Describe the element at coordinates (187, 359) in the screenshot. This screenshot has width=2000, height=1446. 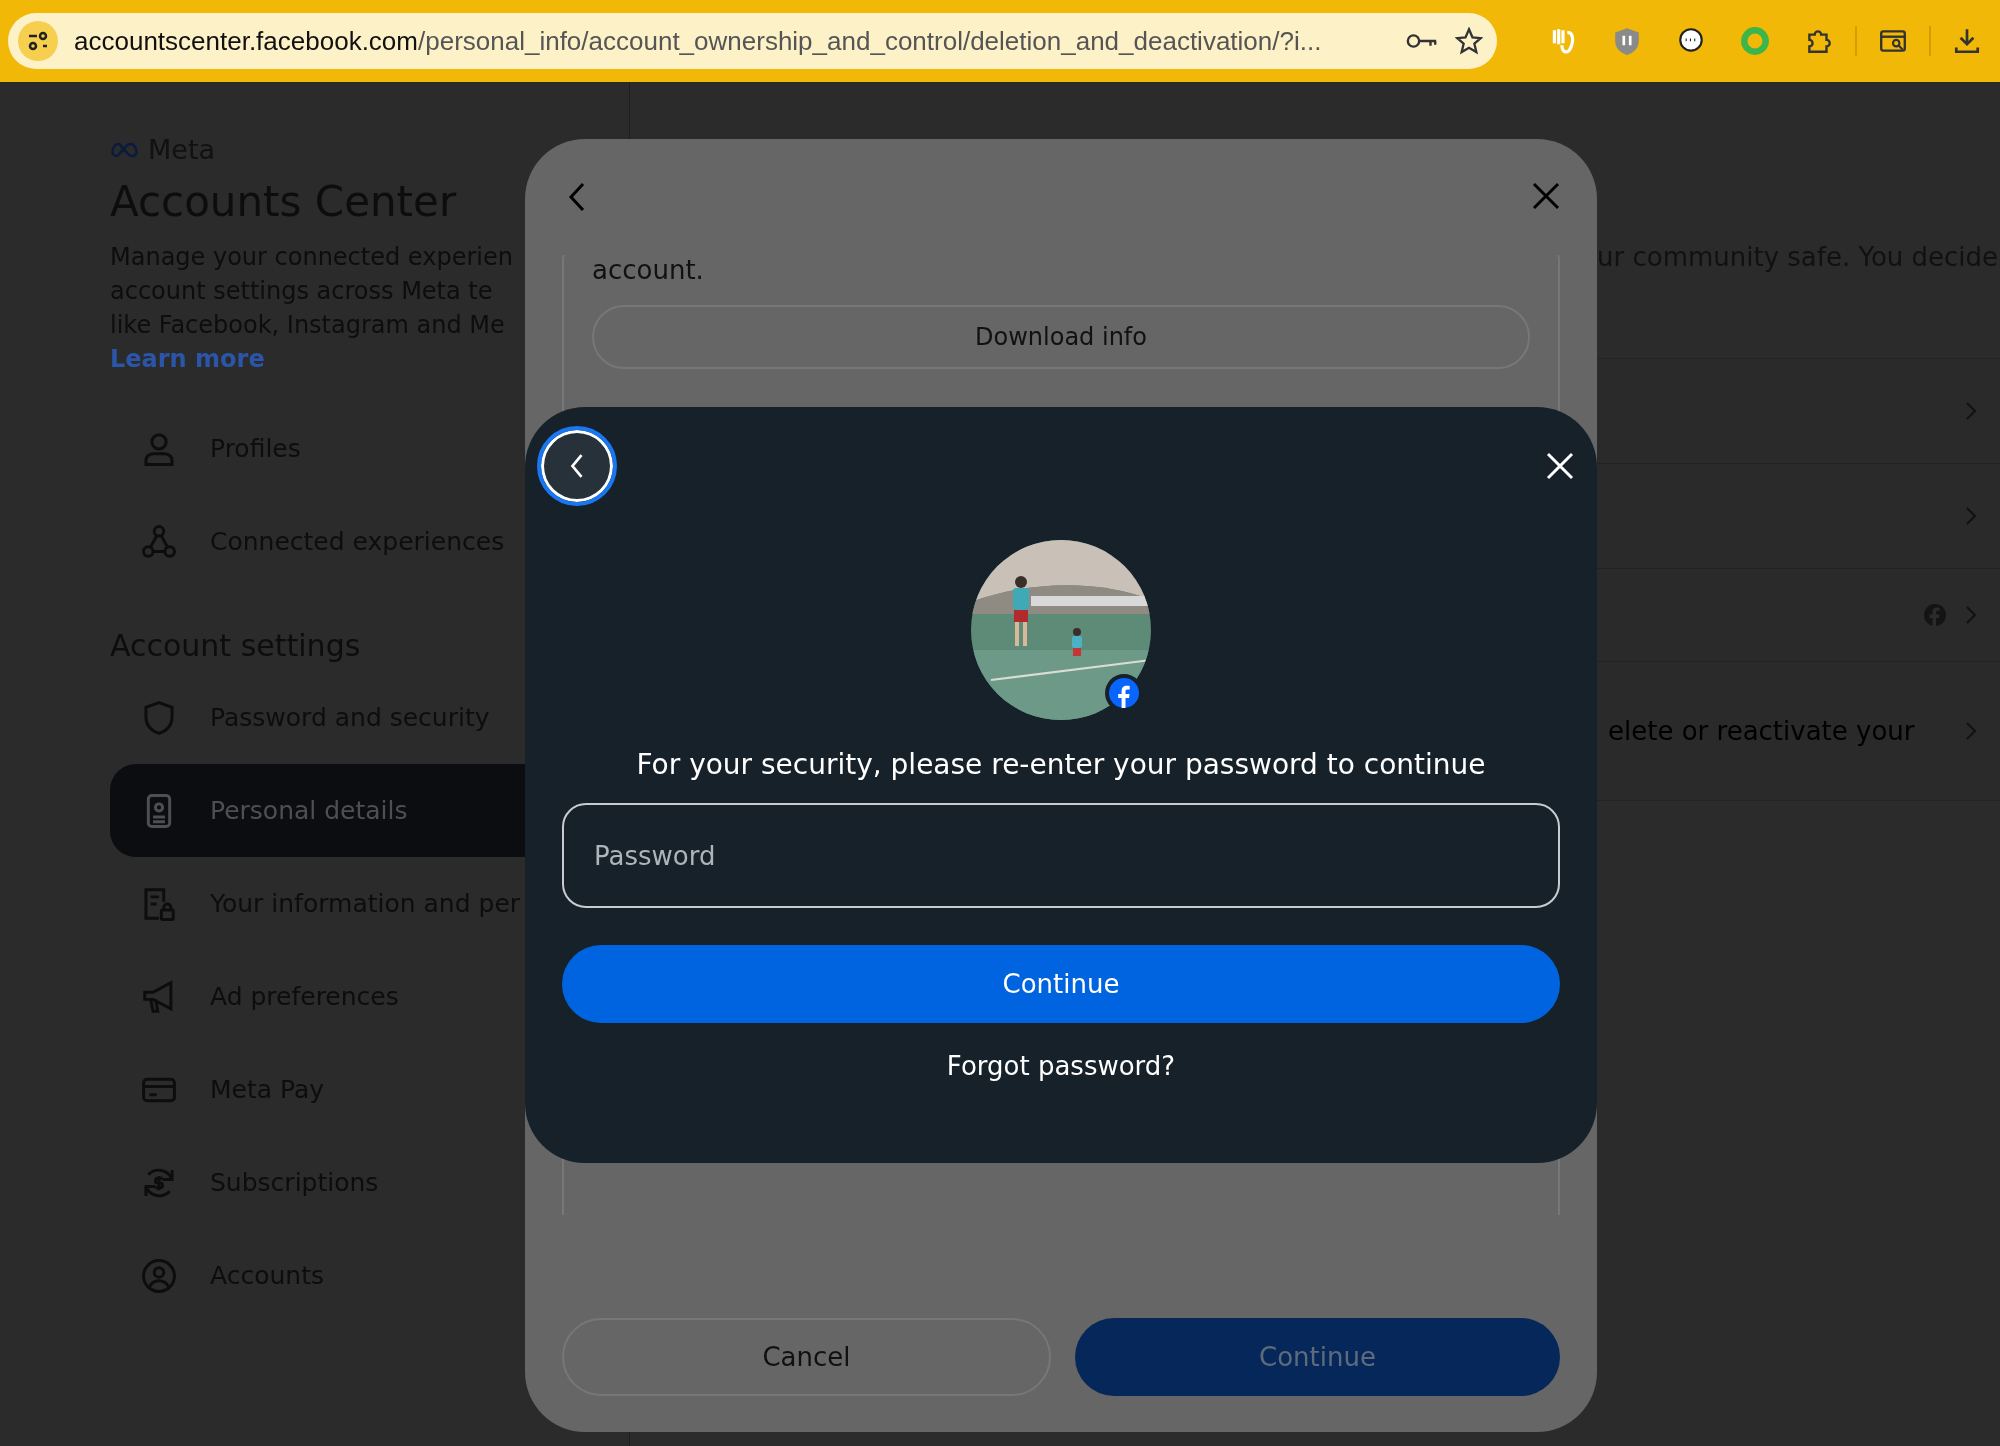
I see `learn-more-link: Learn more` at that location.